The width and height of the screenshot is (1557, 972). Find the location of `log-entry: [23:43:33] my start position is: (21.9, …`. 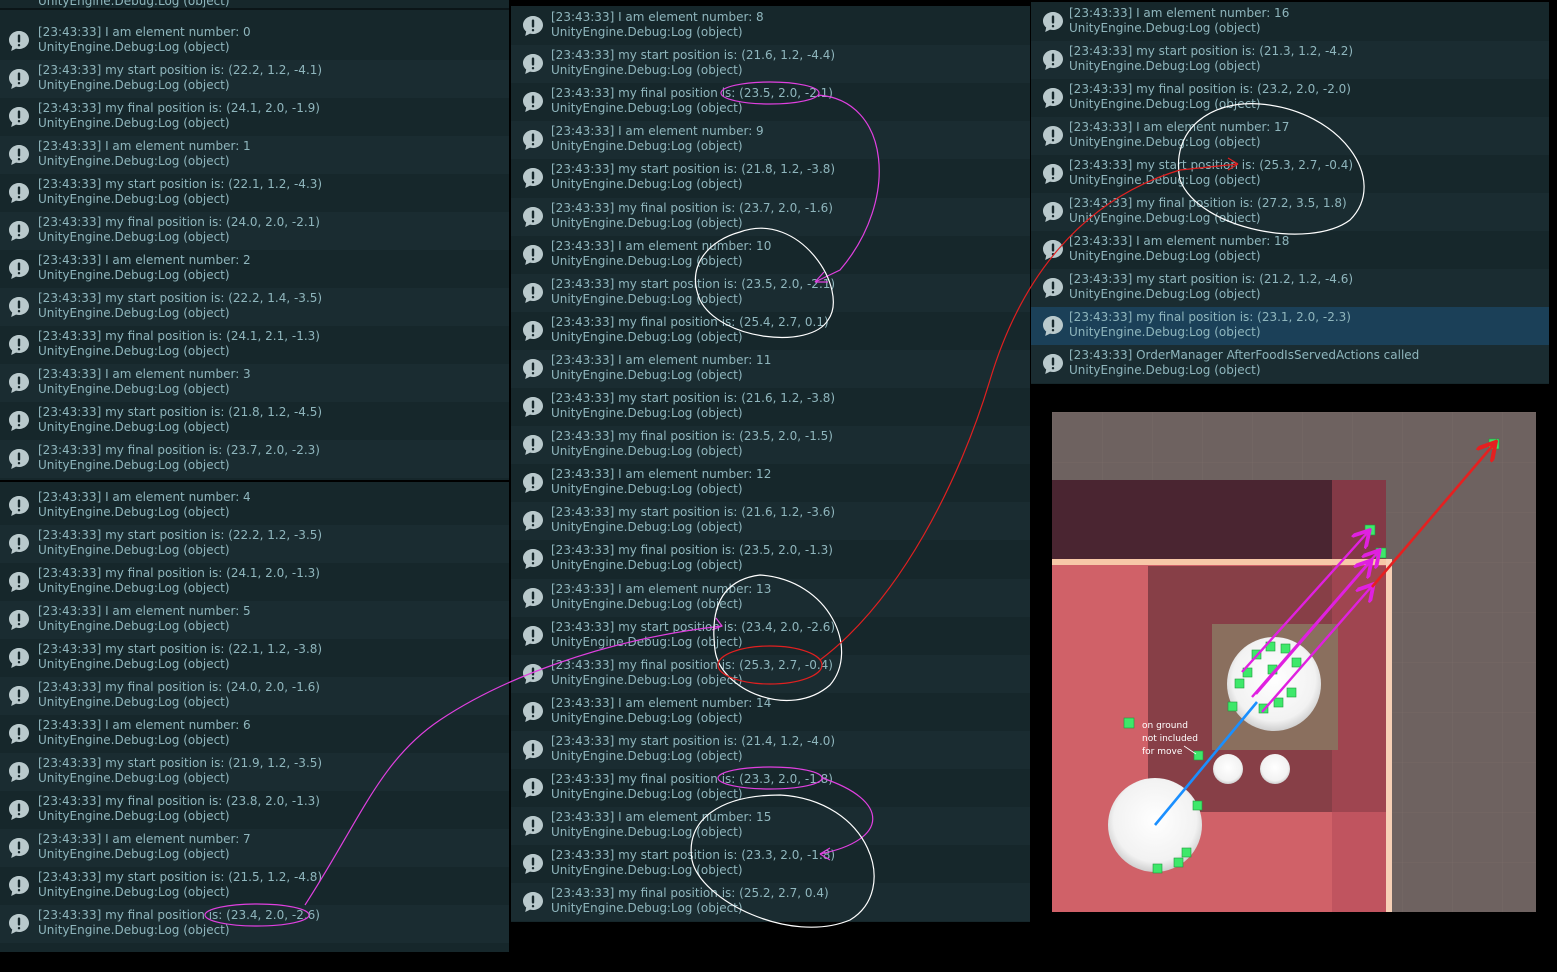

log-entry: [23:43:33] my start position is: (21.9, … is located at coordinates (254, 772).